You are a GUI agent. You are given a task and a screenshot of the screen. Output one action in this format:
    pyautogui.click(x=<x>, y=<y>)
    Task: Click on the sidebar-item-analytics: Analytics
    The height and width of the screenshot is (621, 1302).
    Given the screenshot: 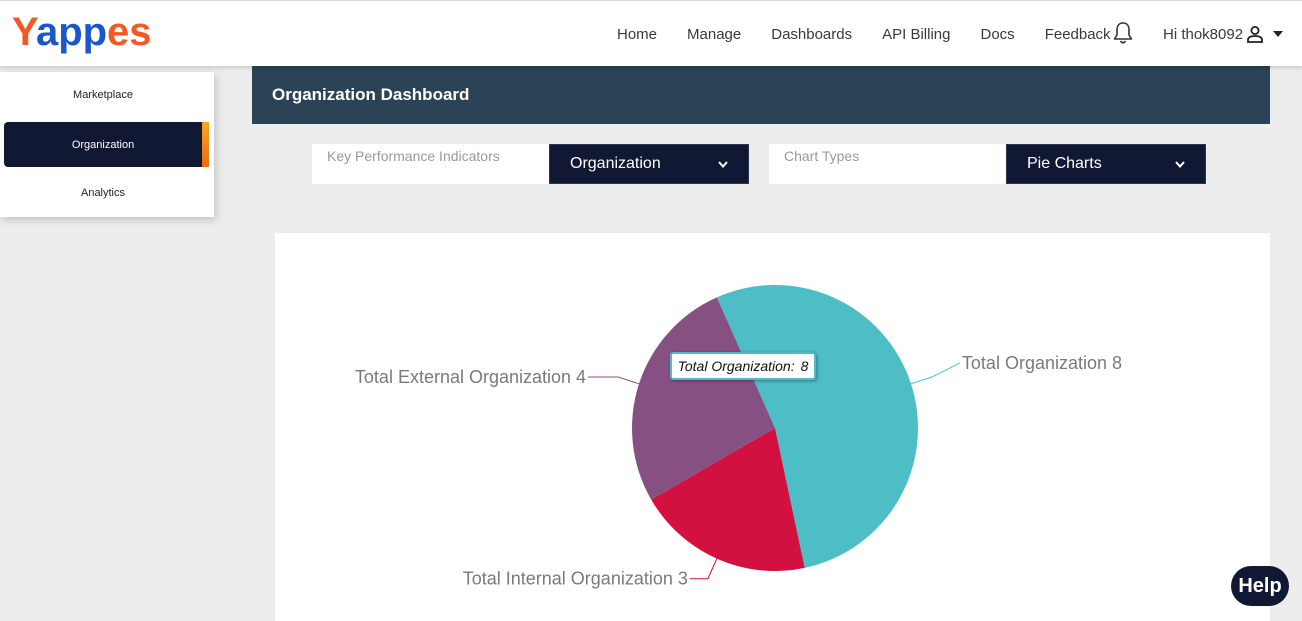 What is the action you would take?
    pyautogui.click(x=103, y=192)
    